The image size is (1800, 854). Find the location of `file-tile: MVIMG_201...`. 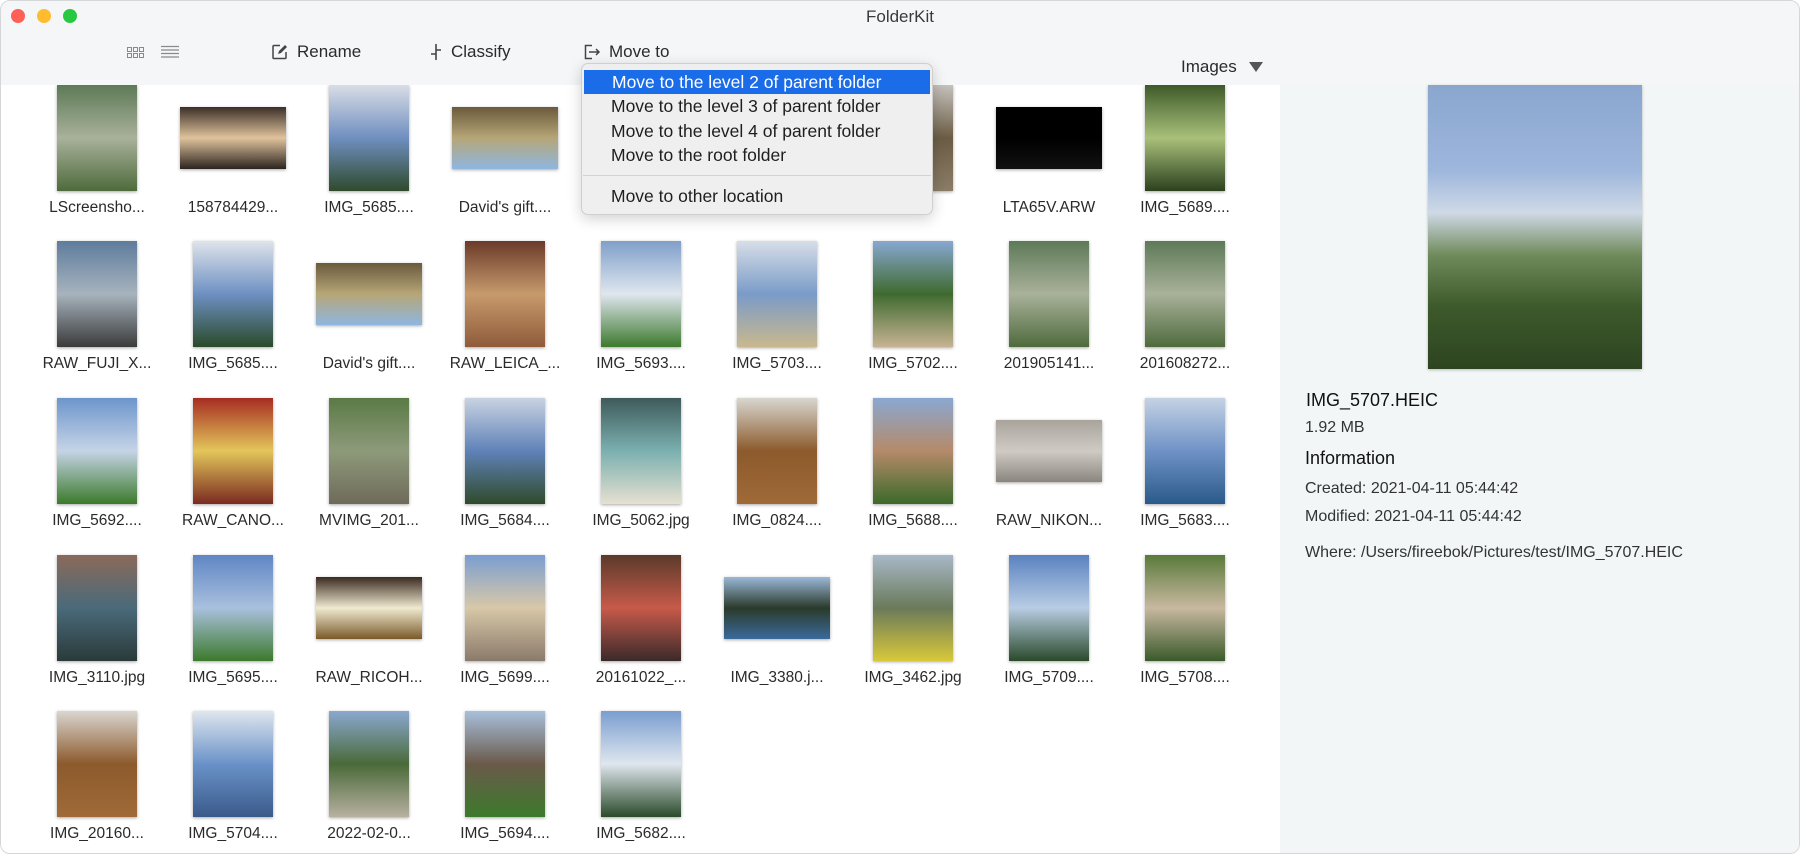

file-tile: MVIMG_201... is located at coordinates (369, 473).